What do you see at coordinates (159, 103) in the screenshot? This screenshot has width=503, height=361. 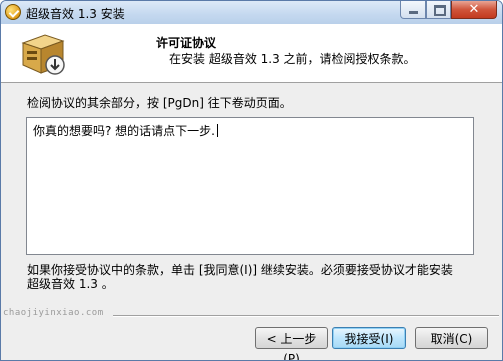 I see `instruction-text: 检阅协议的其余部分，按 [PgDn] 往下卷动页面。` at bounding box center [159, 103].